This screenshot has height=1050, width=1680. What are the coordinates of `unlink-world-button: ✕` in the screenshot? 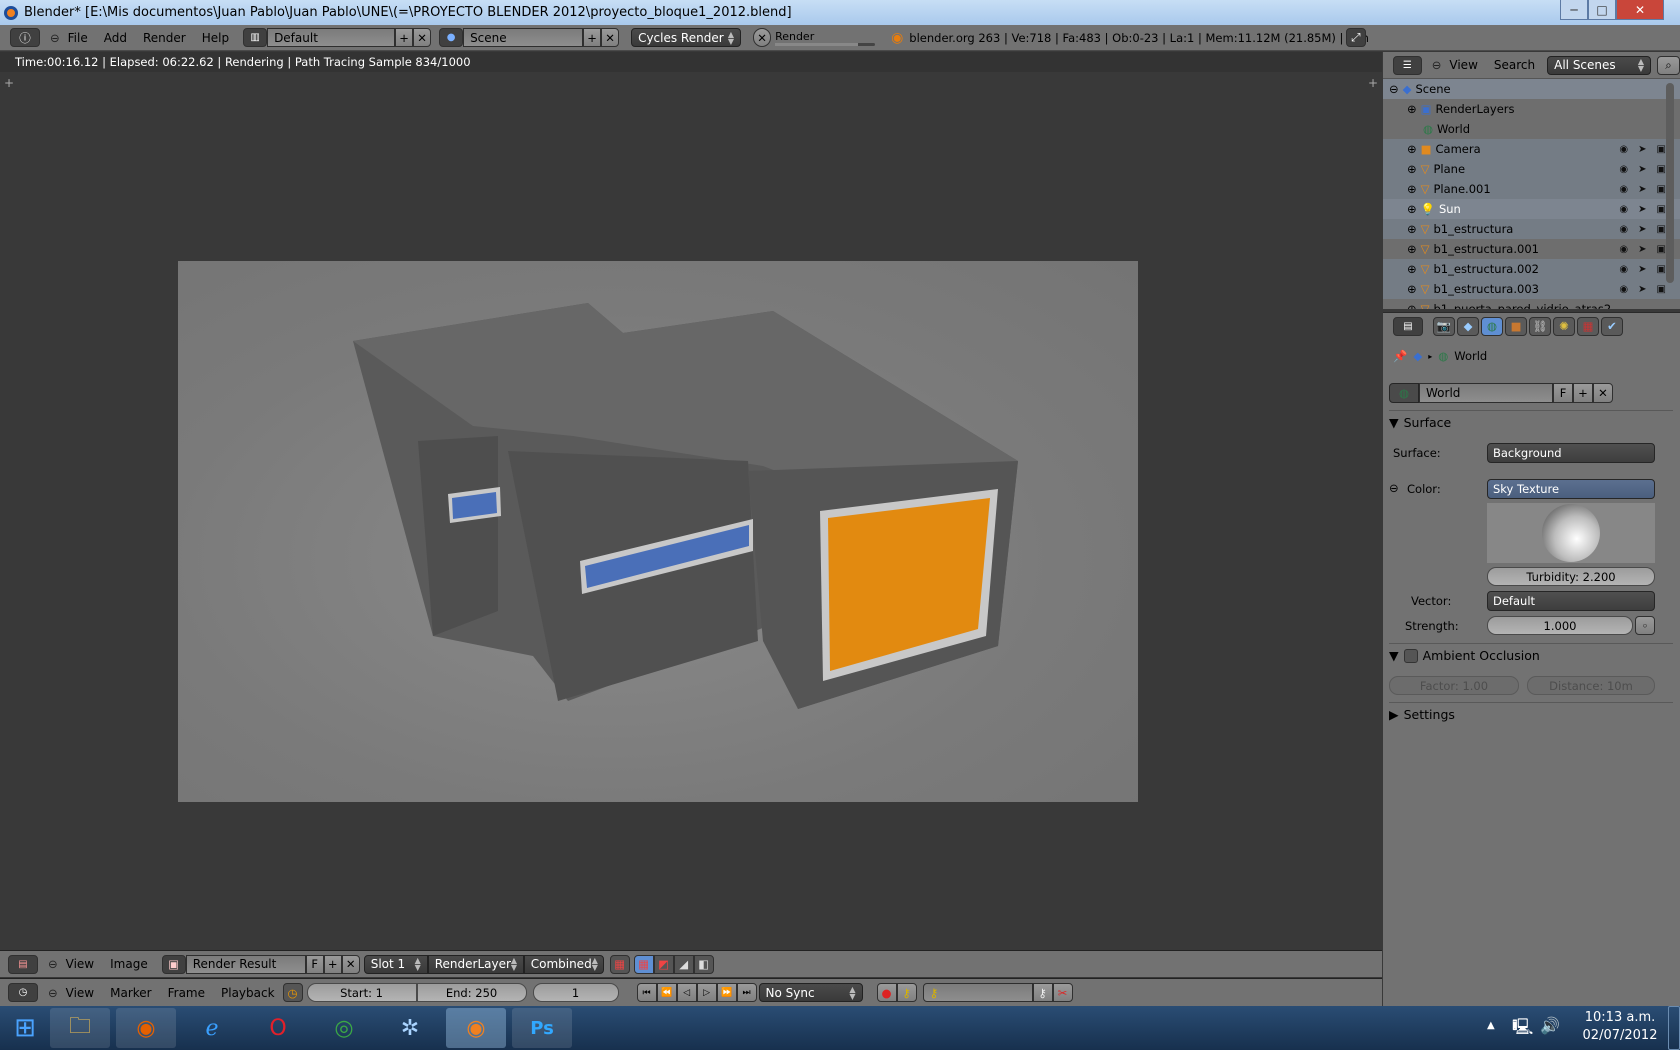 It's located at (1603, 393).